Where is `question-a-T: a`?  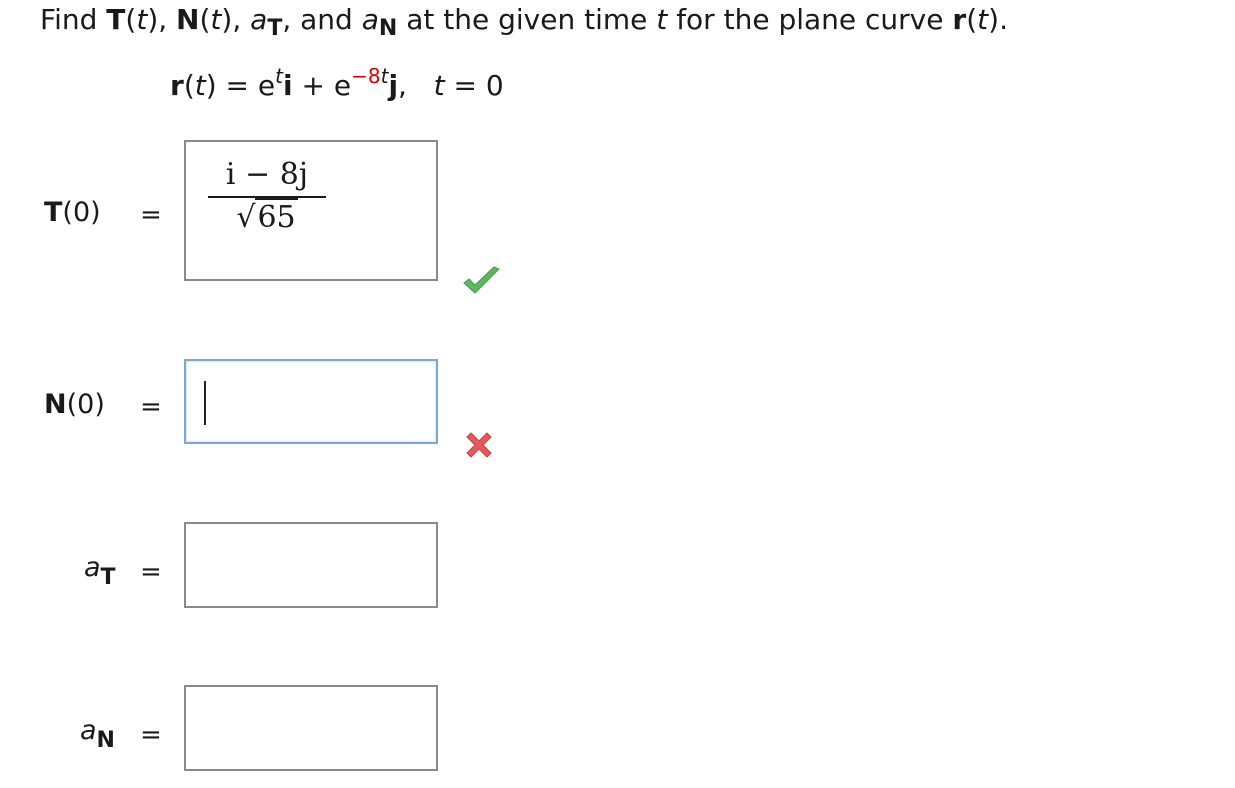
question-a-T: a is located at coordinates (259, 19).